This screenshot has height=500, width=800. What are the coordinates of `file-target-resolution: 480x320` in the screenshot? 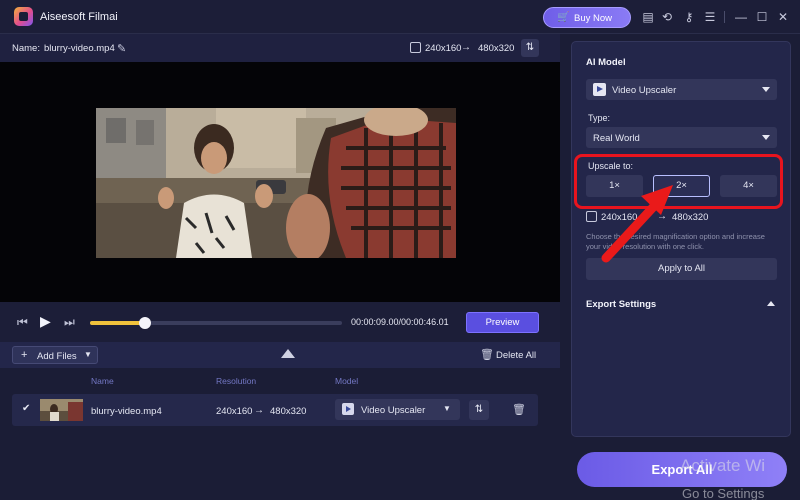 It's located at (288, 411).